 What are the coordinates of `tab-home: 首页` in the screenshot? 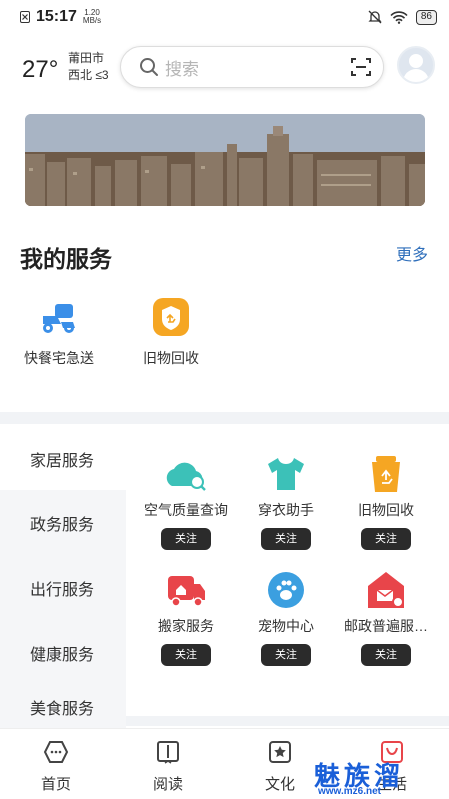 It's located at (56, 766).